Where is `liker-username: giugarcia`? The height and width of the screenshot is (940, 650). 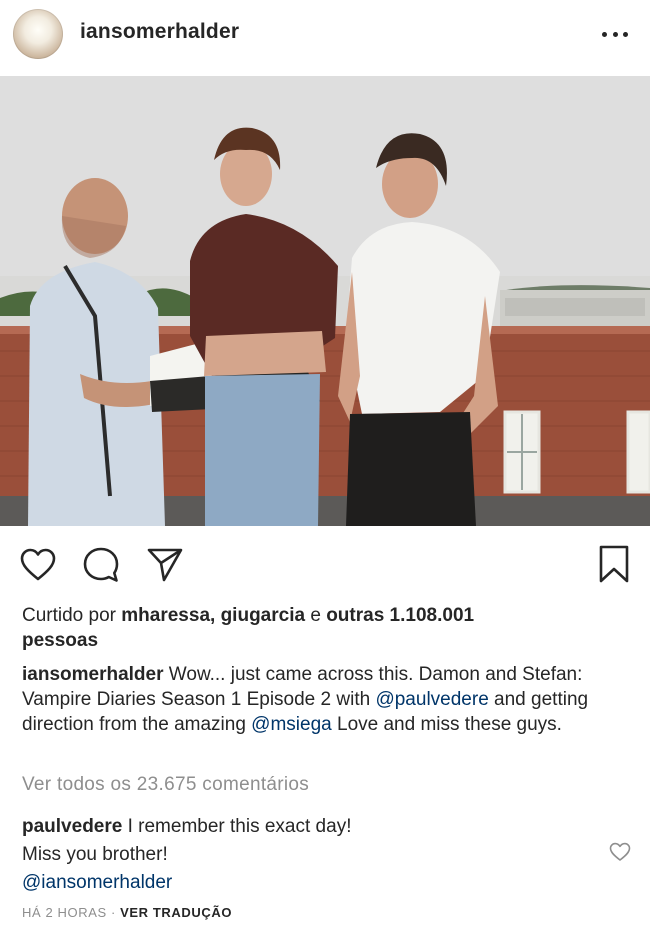 liker-username: giugarcia is located at coordinates (263, 615).